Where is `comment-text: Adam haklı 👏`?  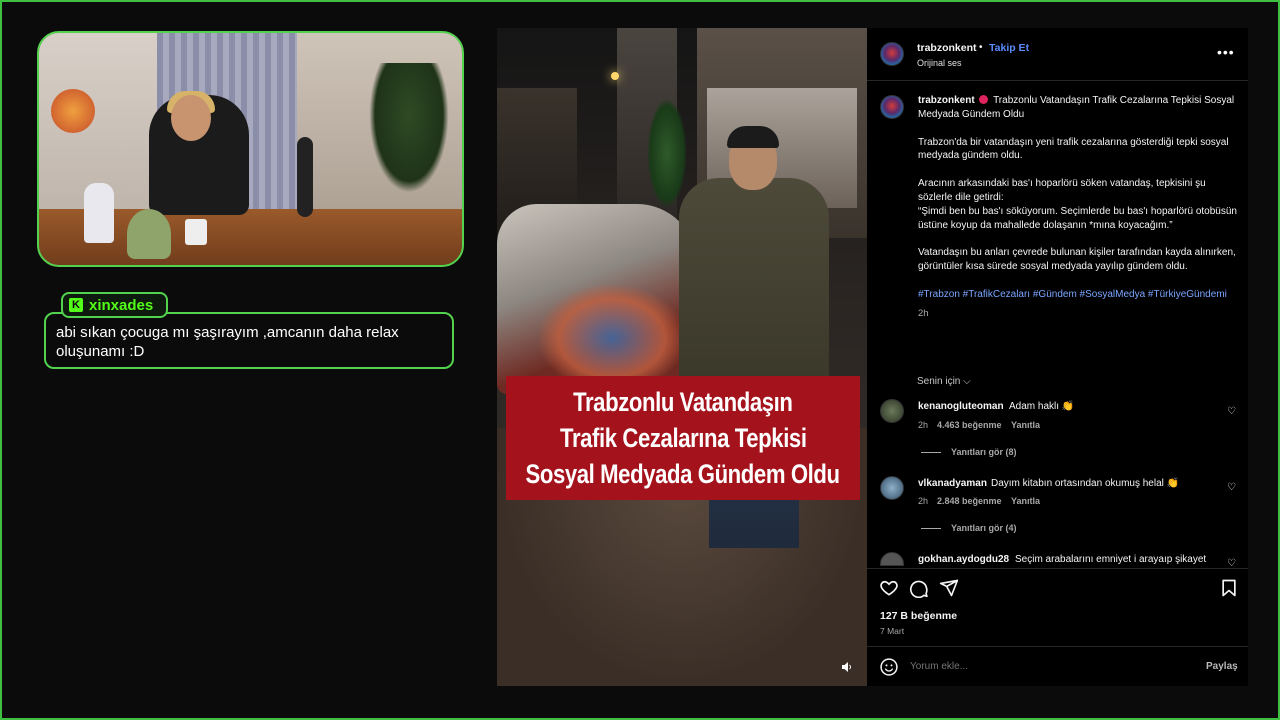
comment-text: Adam haklı 👏 is located at coordinates (1042, 406).